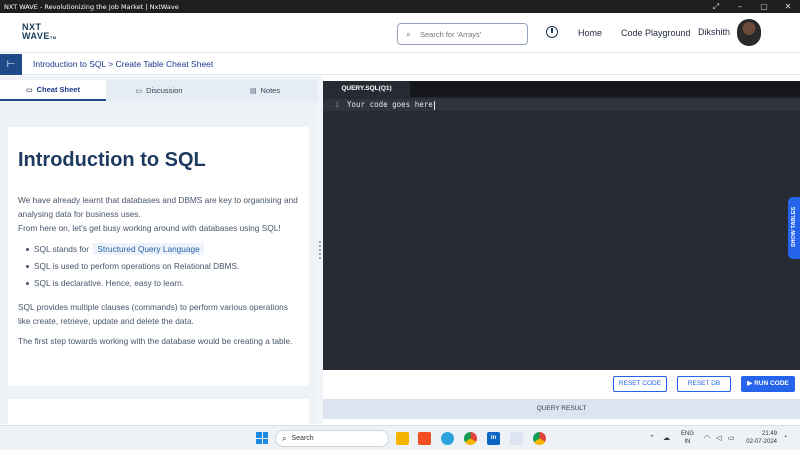  What do you see at coordinates (470, 34) in the screenshot?
I see `search-input` at bounding box center [470, 34].